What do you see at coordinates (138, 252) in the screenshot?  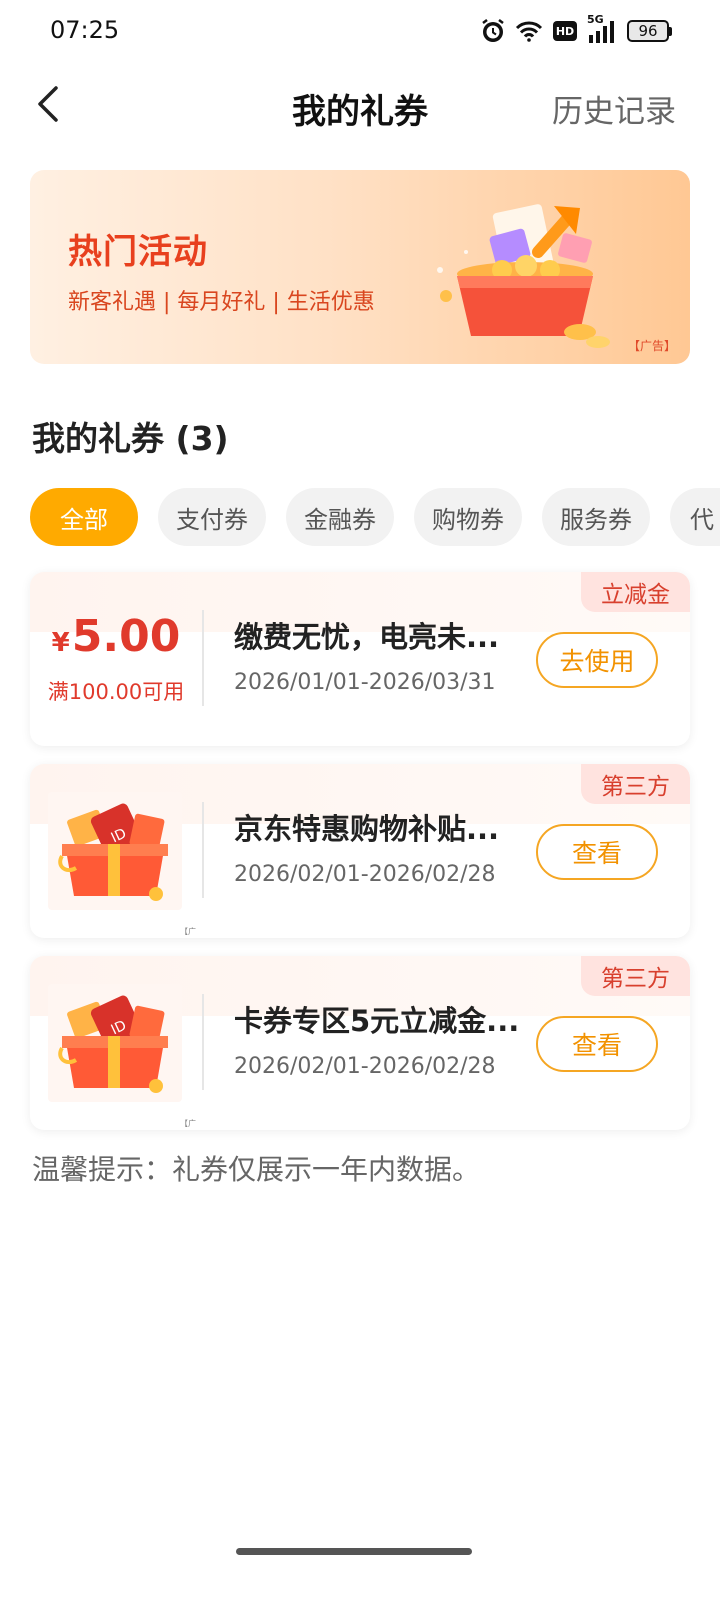 I see `banner-title: 热门活动` at bounding box center [138, 252].